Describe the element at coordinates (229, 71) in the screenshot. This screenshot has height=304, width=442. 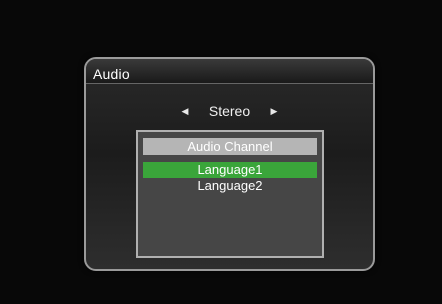
I see `dialog-header: Audio` at that location.